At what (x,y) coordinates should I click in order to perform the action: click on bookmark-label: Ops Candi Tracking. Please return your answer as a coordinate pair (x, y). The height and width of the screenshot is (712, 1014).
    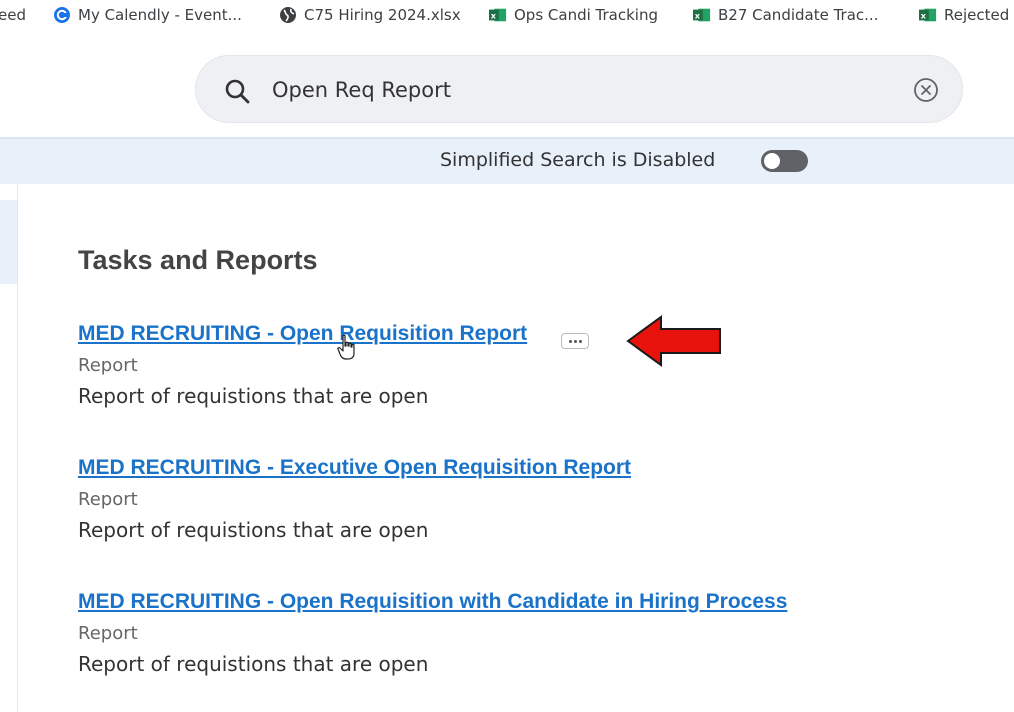
    Looking at the image, I should click on (586, 15).